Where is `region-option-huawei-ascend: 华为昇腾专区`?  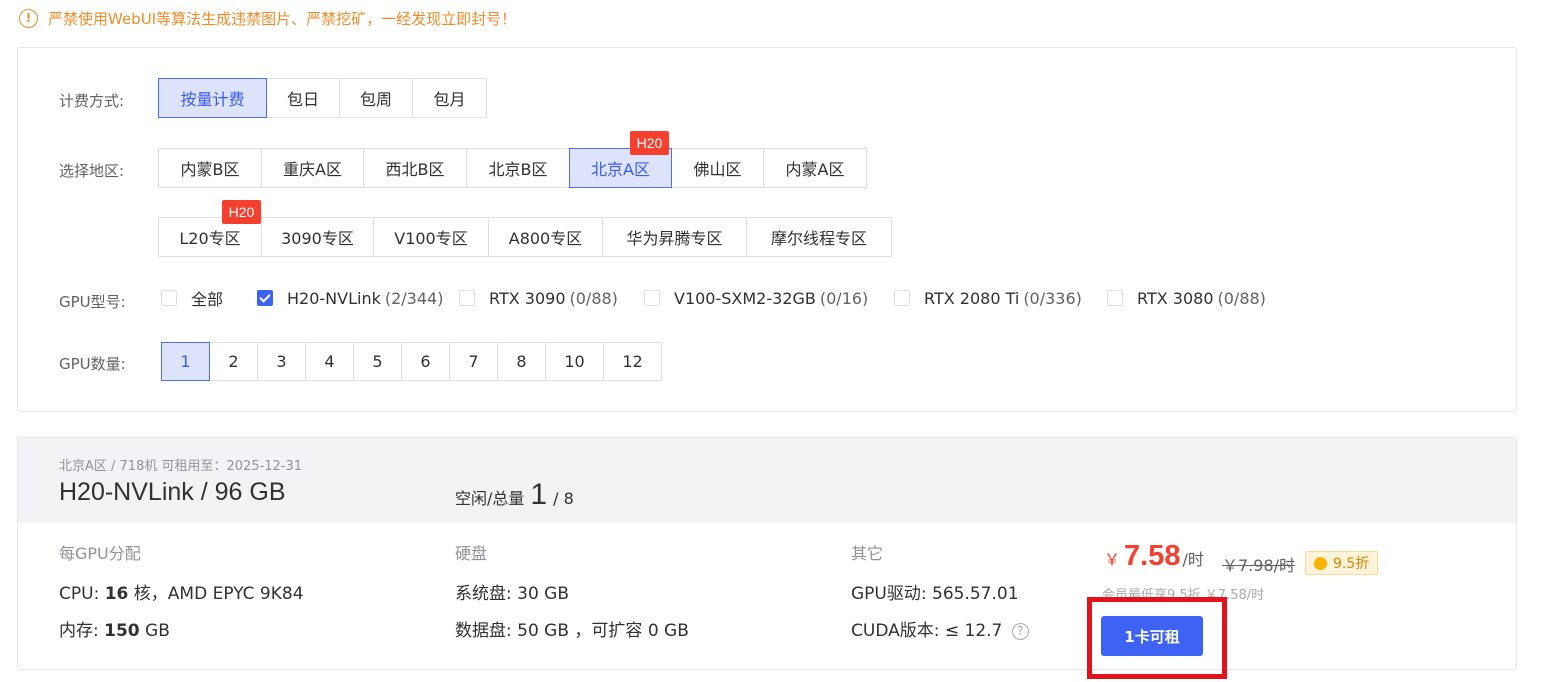 region-option-huawei-ascend: 华为昇腾专区 is located at coordinates (674, 237).